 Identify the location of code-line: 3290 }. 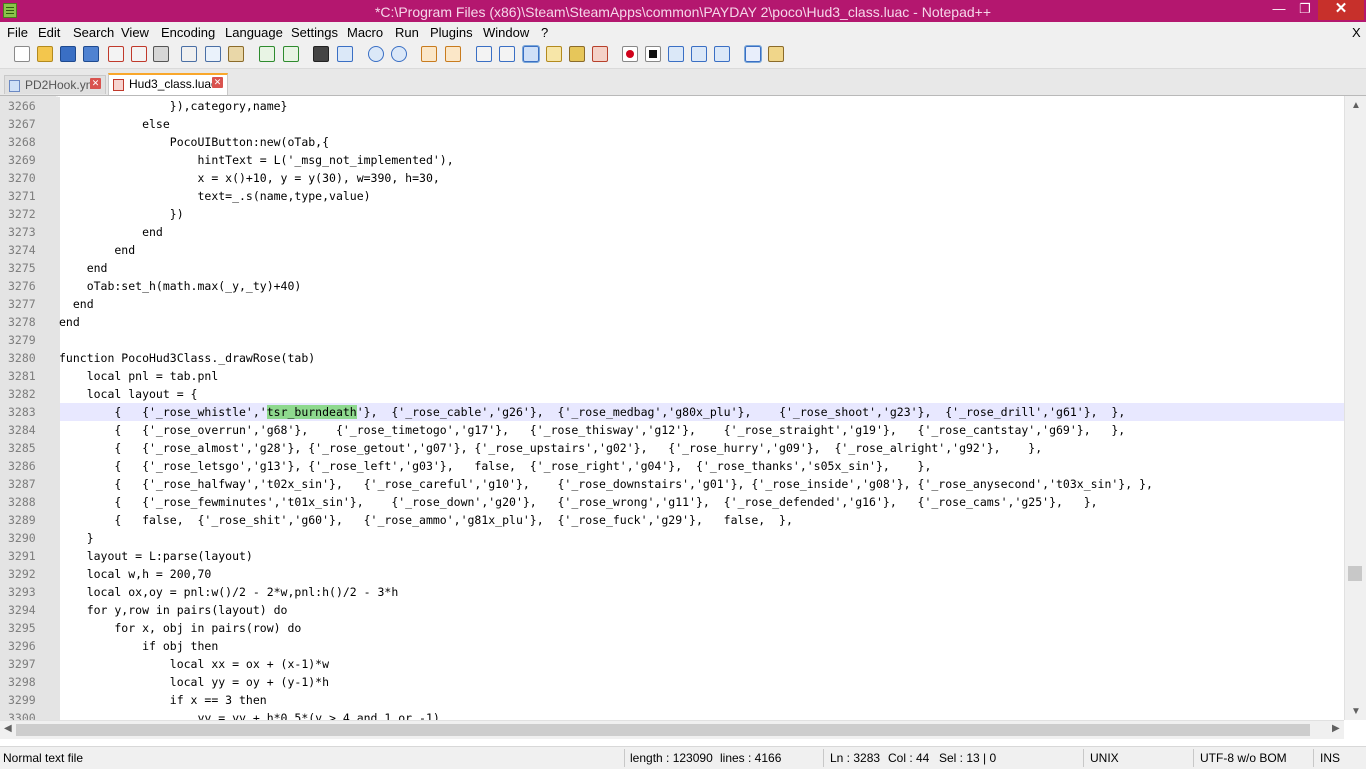
(672, 538).